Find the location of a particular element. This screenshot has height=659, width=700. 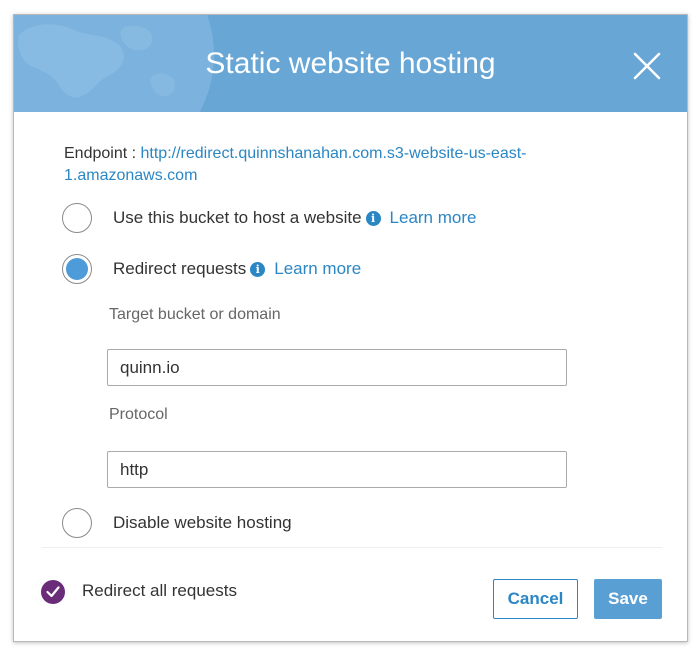

protocol-input is located at coordinates (337, 469).